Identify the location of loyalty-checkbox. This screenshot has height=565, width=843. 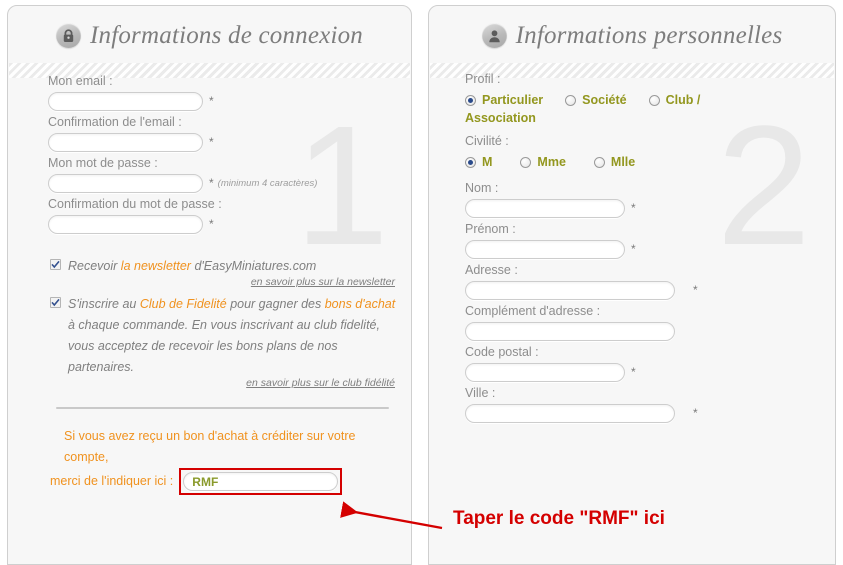
(55, 302).